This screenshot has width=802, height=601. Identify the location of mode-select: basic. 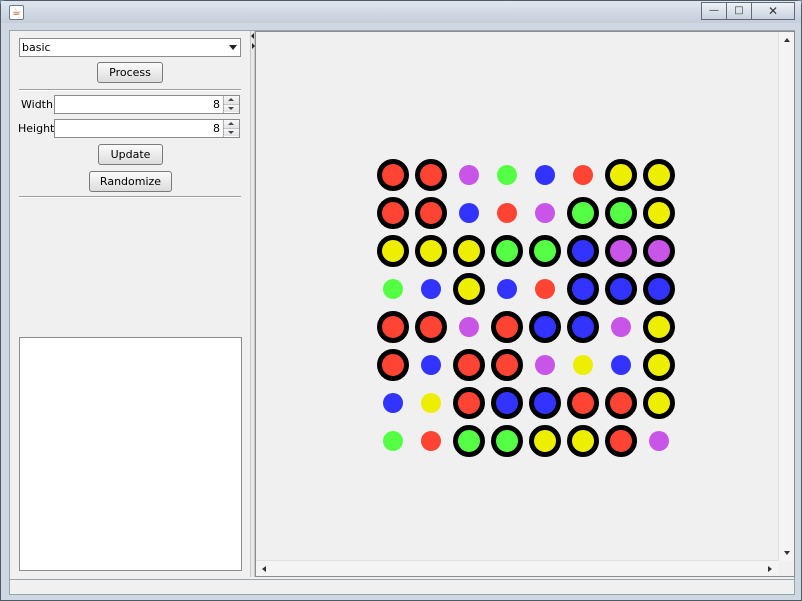
(130, 47).